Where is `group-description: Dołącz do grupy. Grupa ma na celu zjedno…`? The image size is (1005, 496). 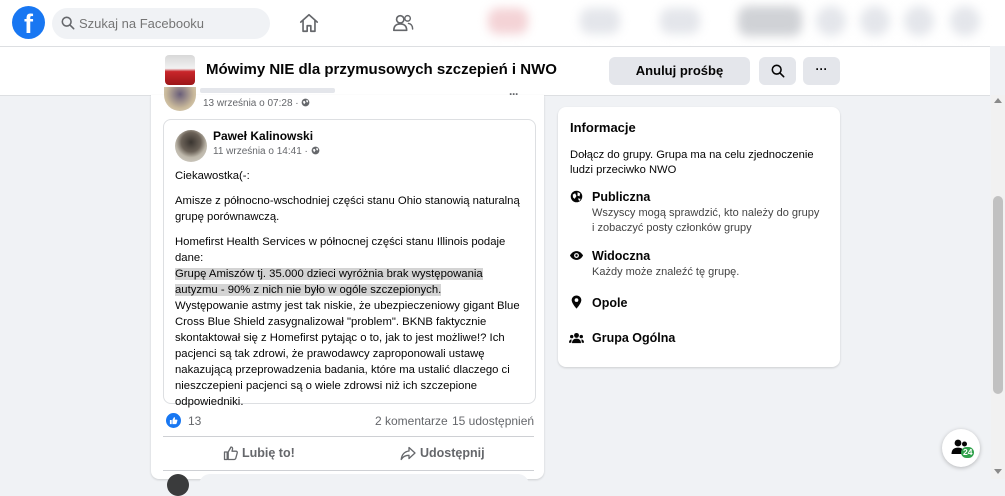
group-description: Dołącz do grupy. Grupa ma na celu zjedno… is located at coordinates (692, 162).